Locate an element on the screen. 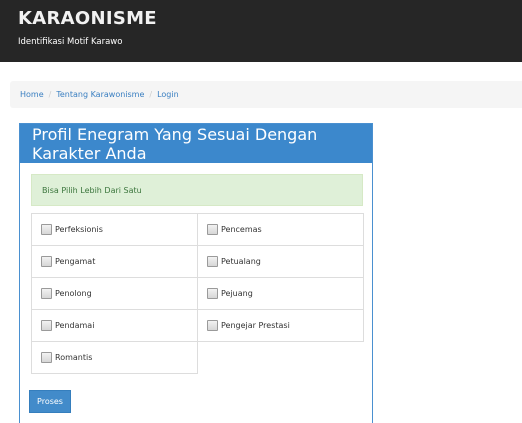  brand-logo: KARAONISME is located at coordinates (87, 18).